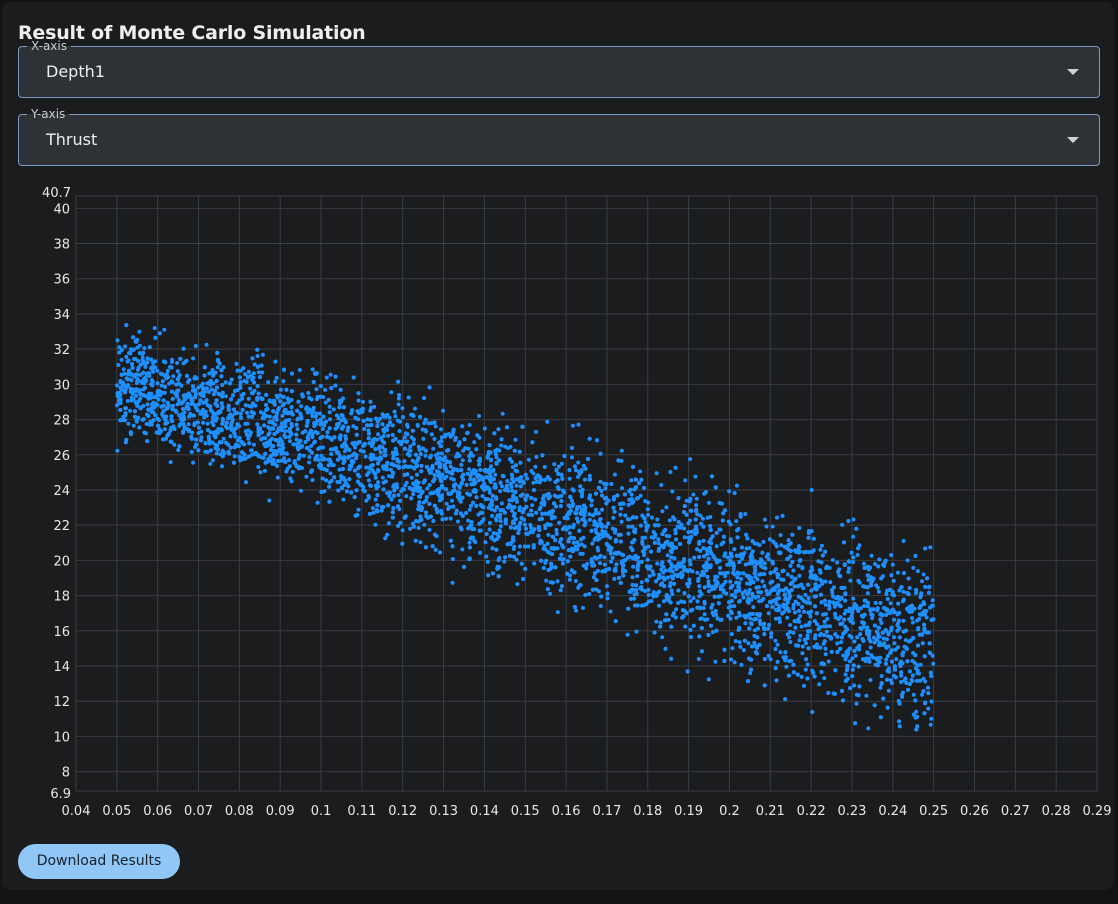 This screenshot has height=904, width=1118. Describe the element at coordinates (559, 136) in the screenshot. I see `y-axis-select: Y-axis Thrust` at that location.